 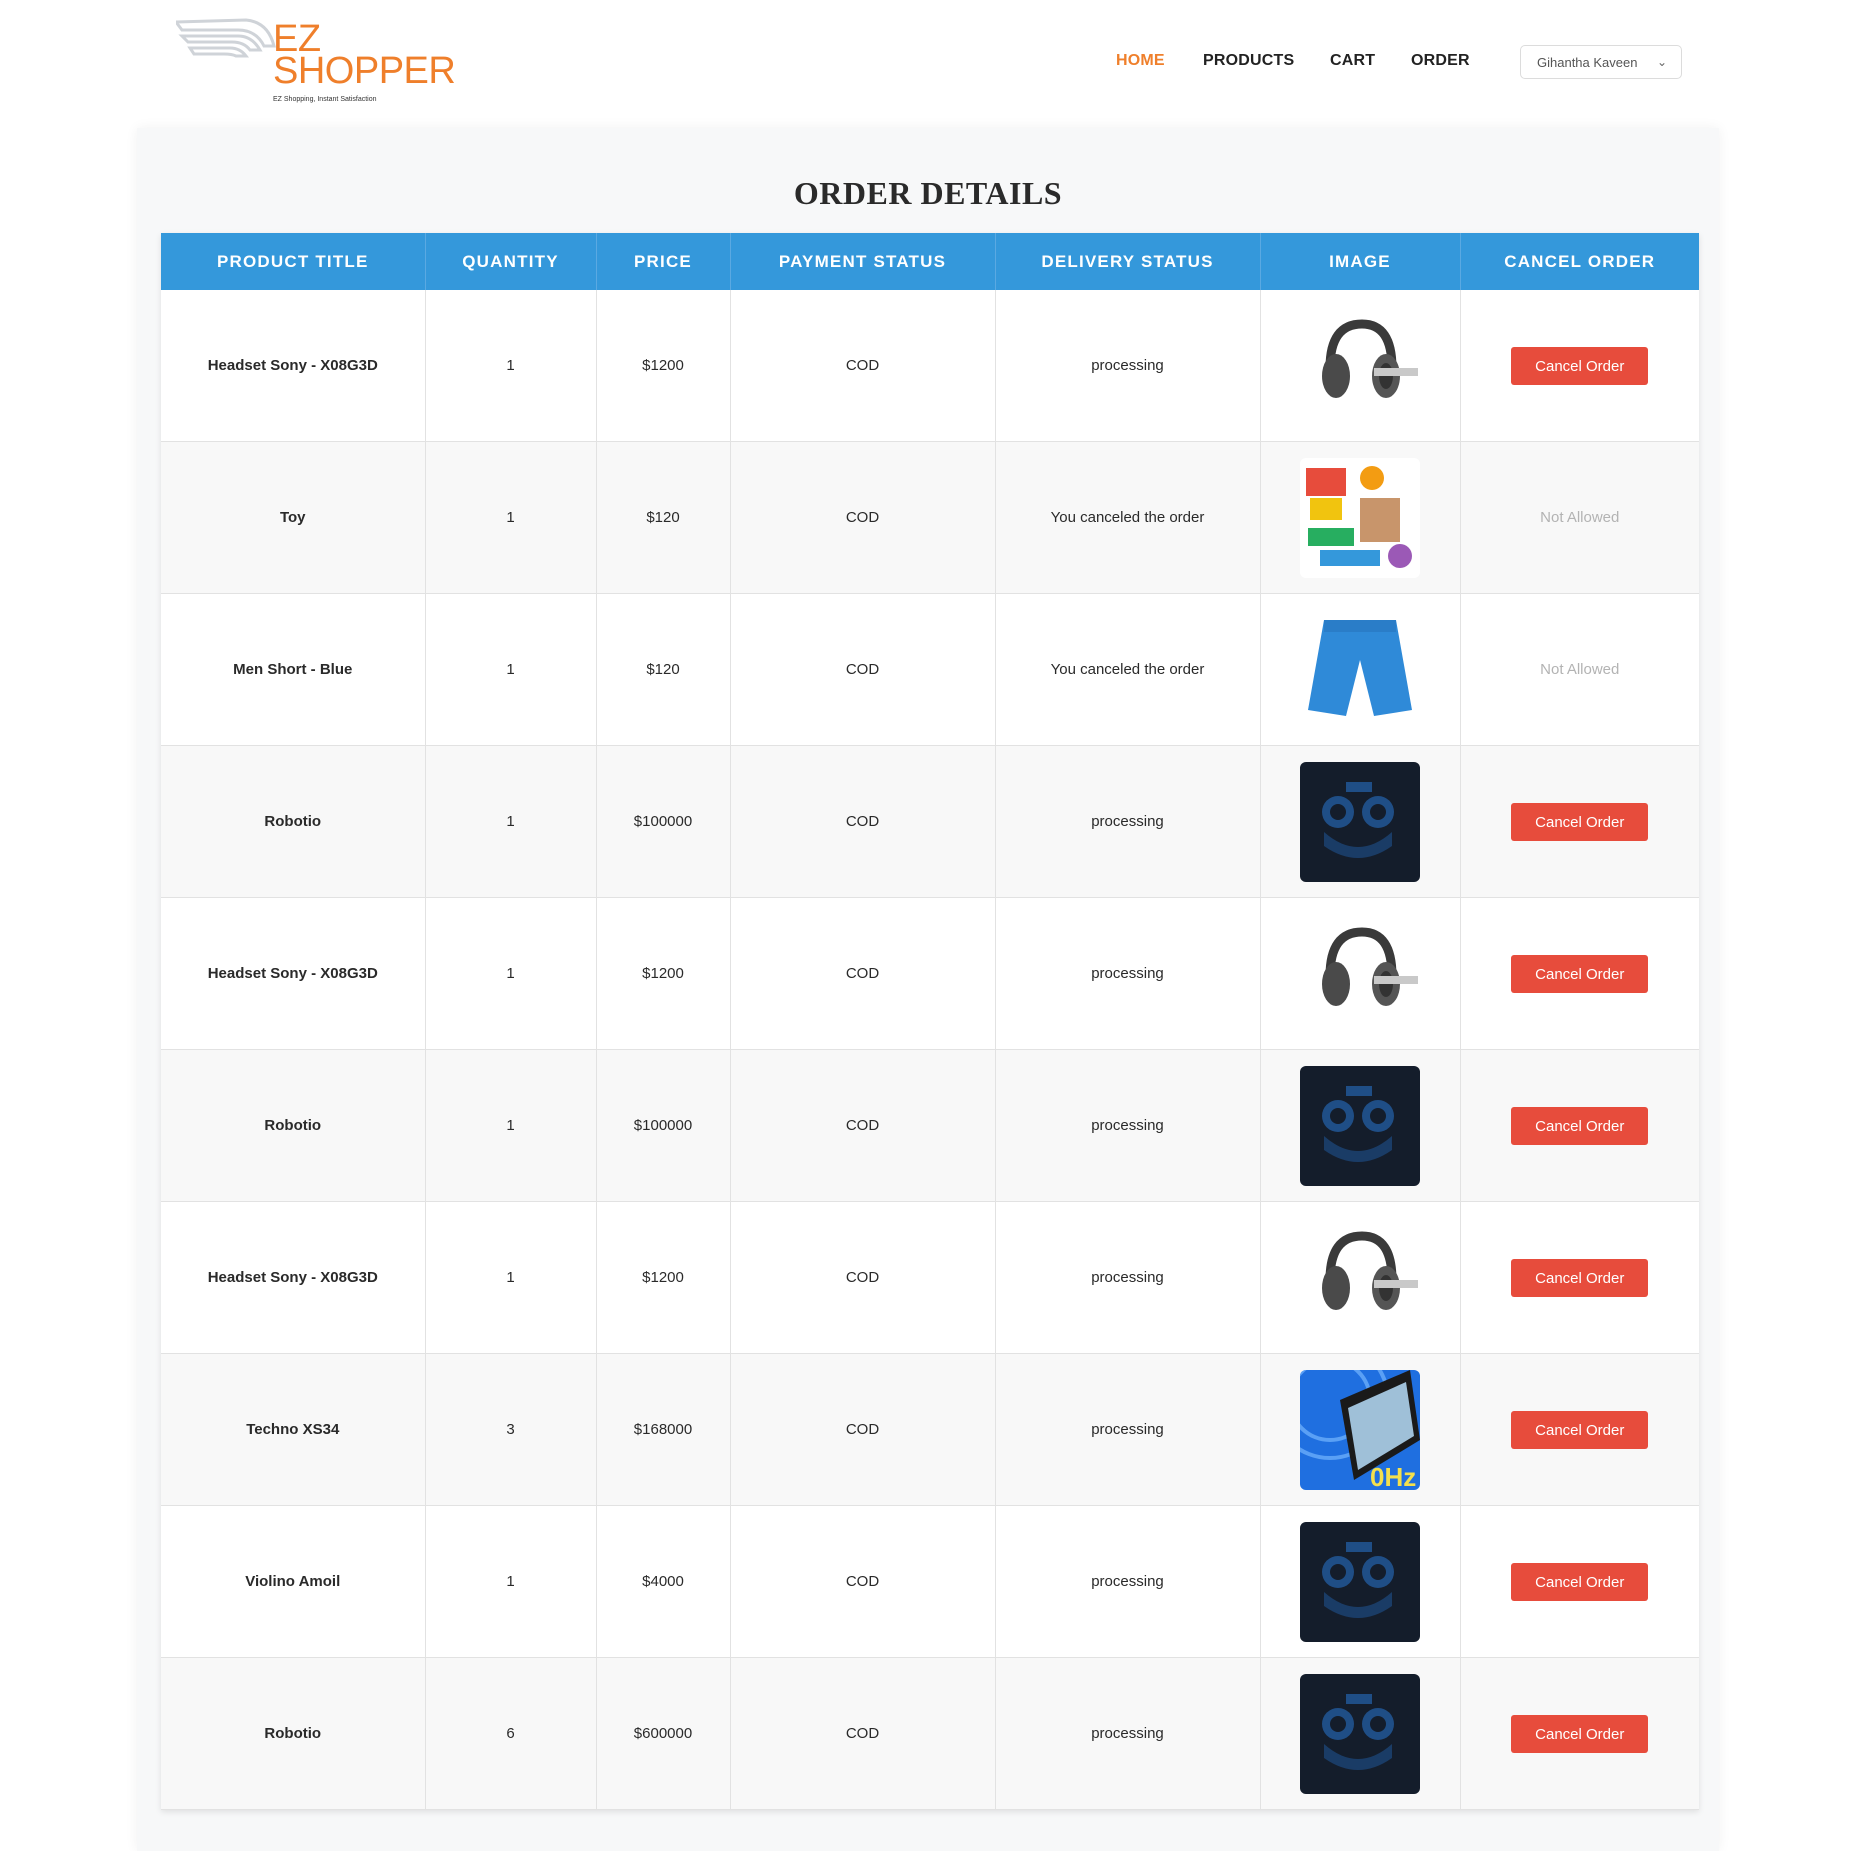 I want to click on cell-image: 0Hz, so click(x=1360, y=1429).